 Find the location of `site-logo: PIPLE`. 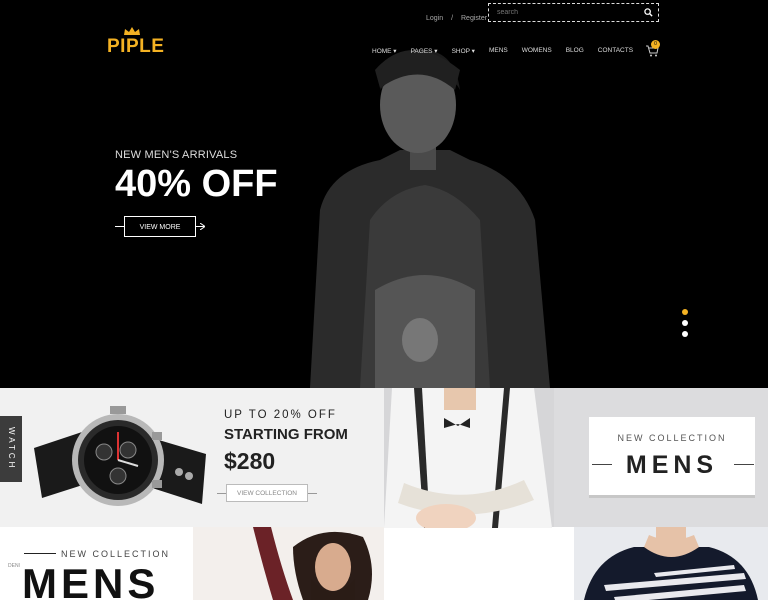

site-logo: PIPLE is located at coordinates (136, 42).